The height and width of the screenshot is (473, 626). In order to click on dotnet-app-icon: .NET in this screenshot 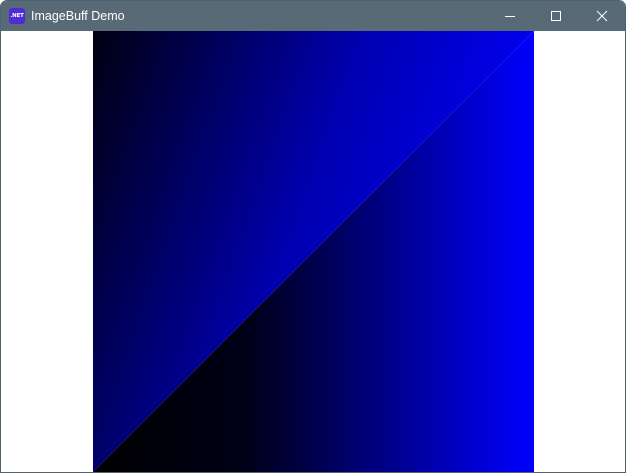, I will do `click(17, 16)`.